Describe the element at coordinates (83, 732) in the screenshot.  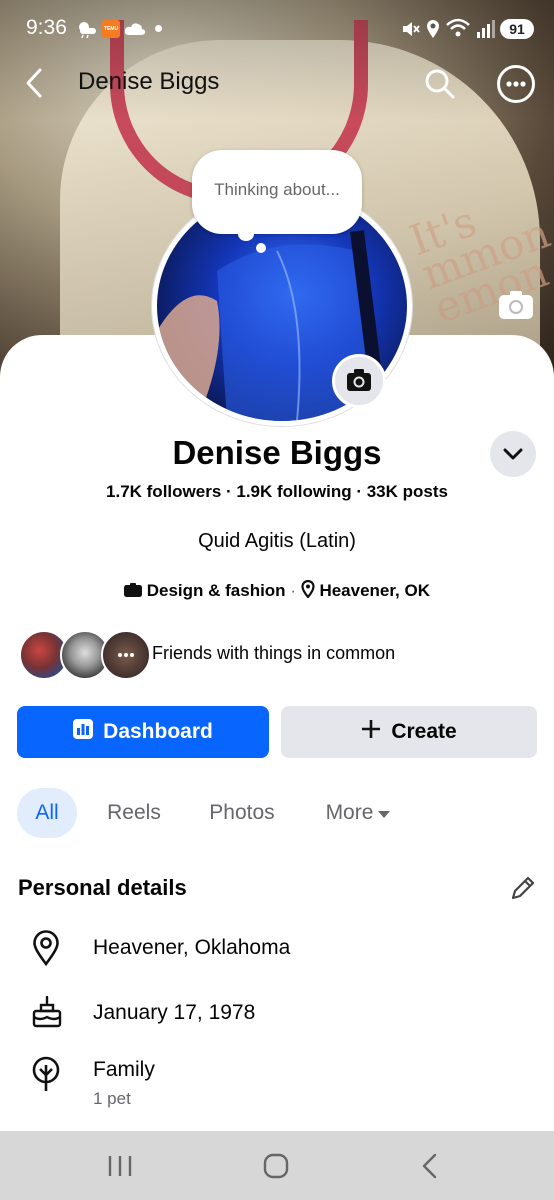
I see `dashboard-icon` at that location.